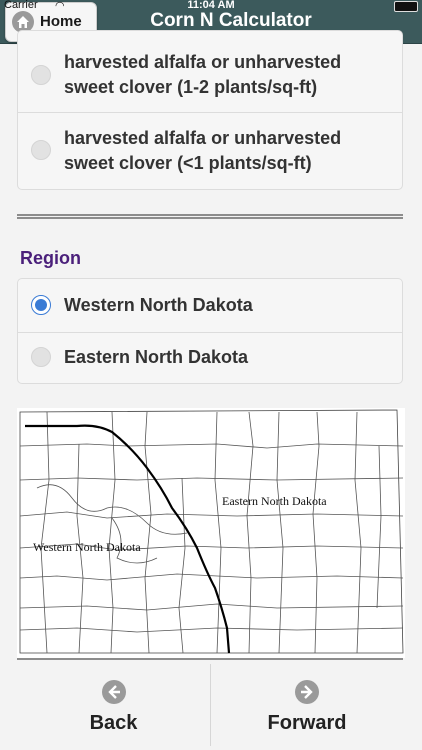 The width and height of the screenshot is (422, 750). What do you see at coordinates (61, 21) in the screenshot?
I see `home-button-label: Home` at bounding box center [61, 21].